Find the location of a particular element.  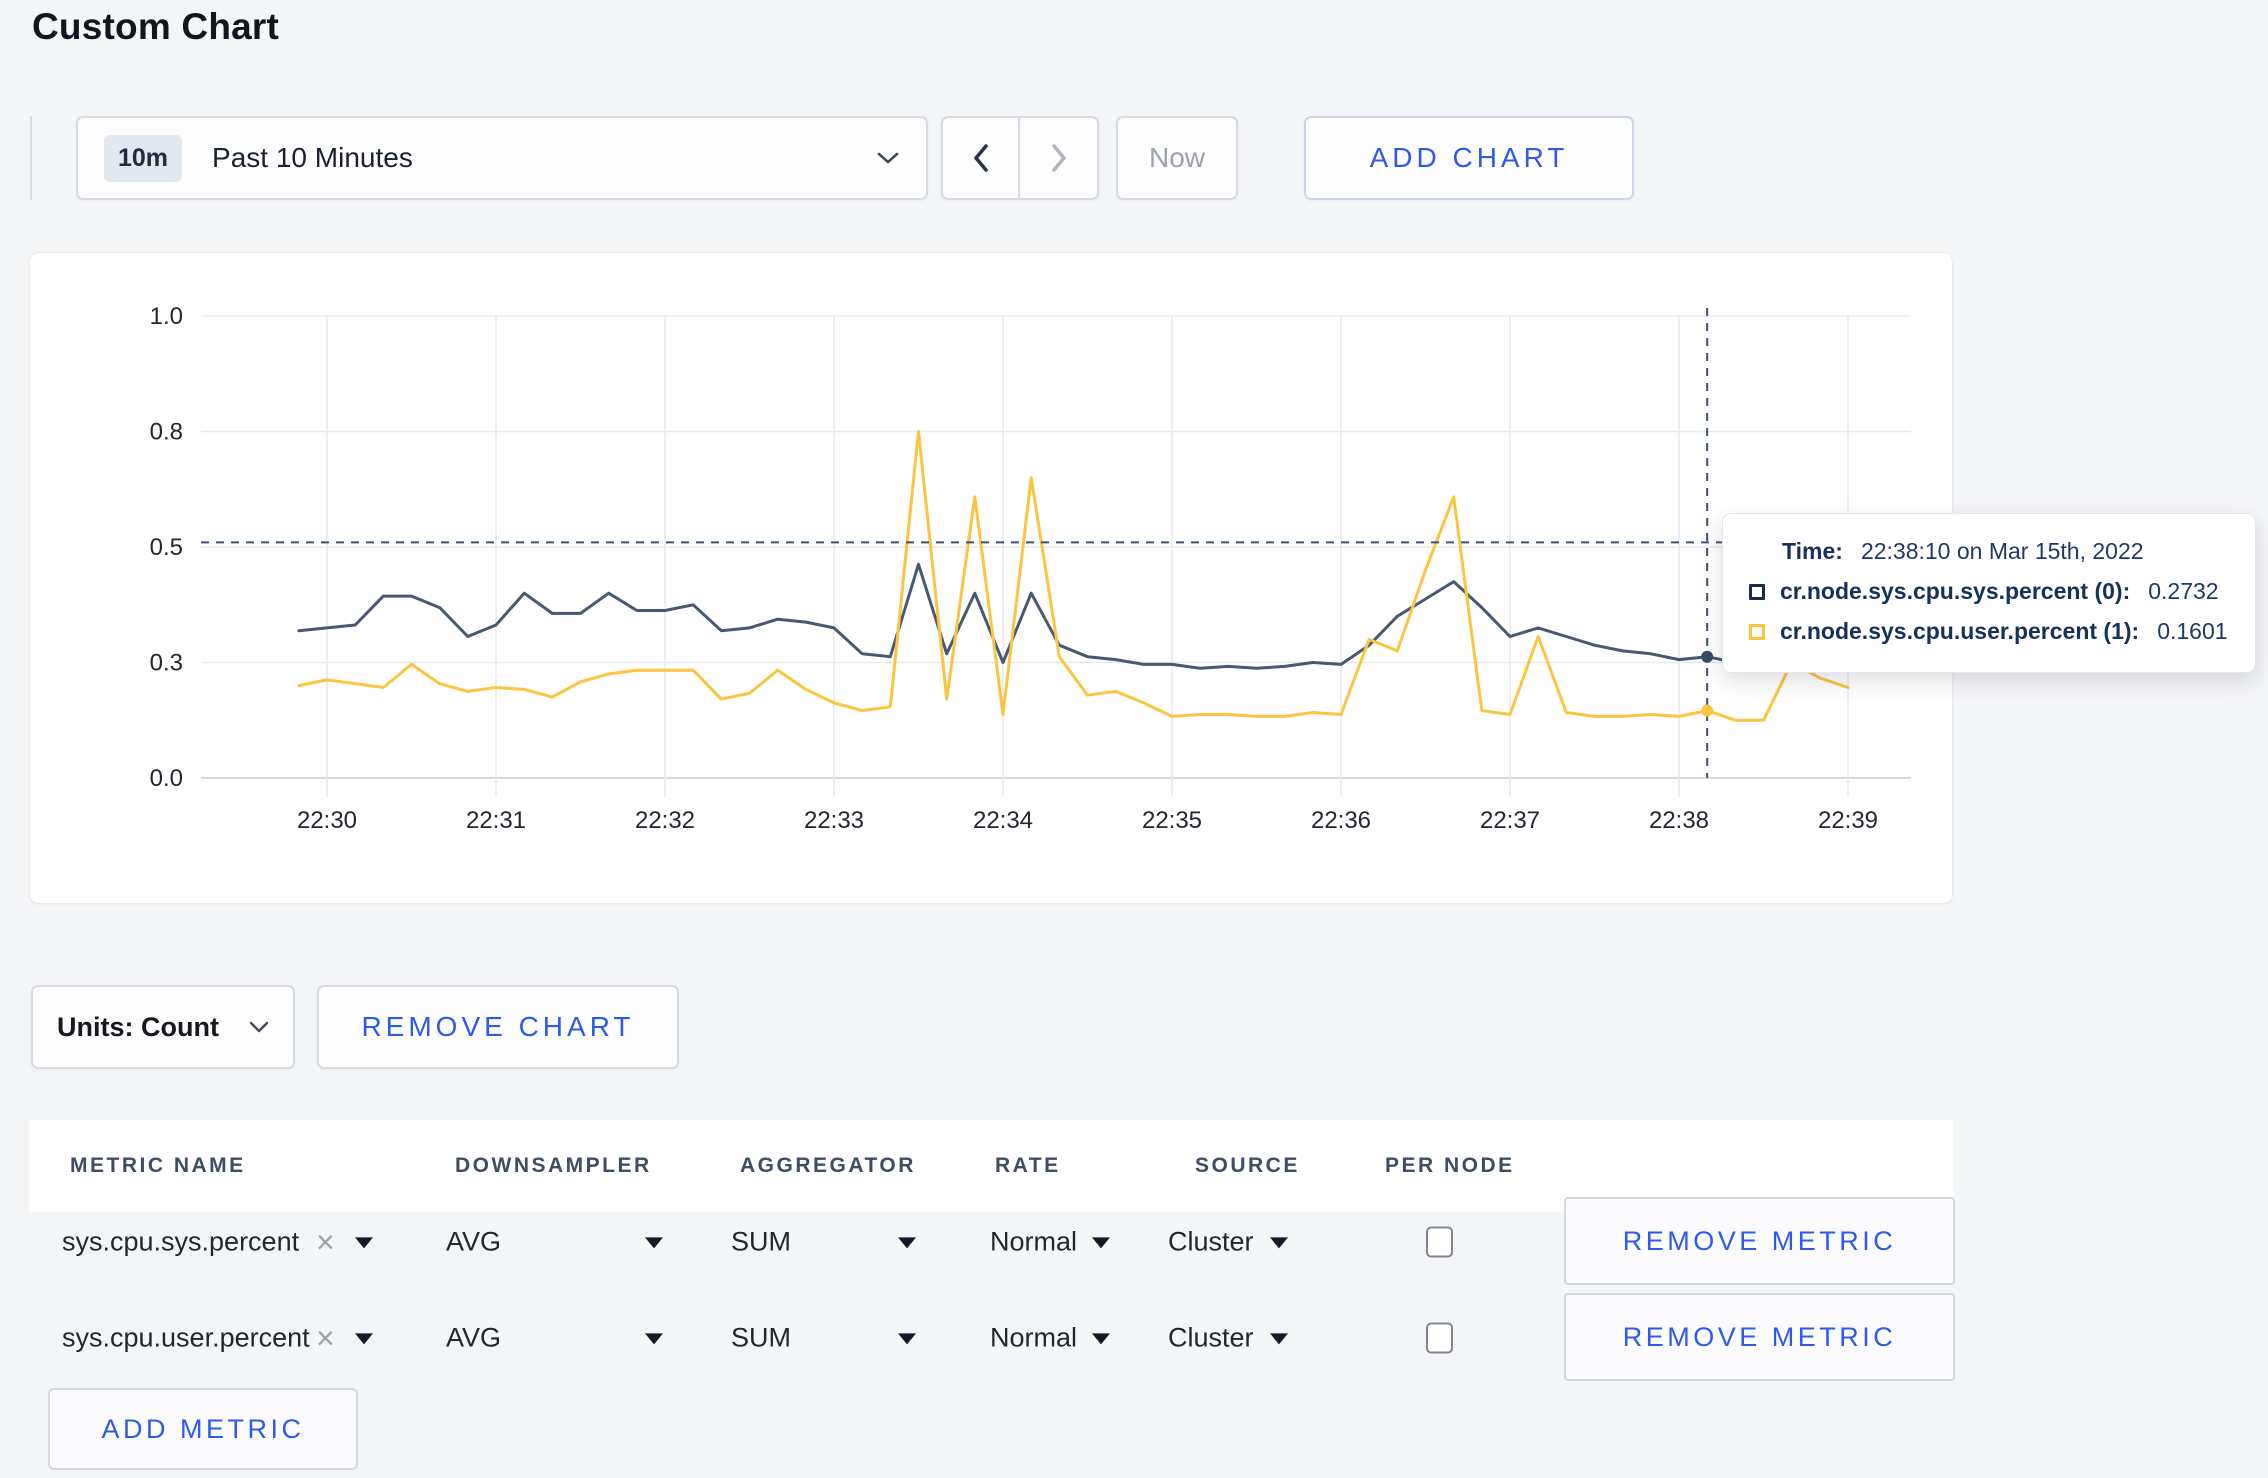

prev-button is located at coordinates (981, 158).